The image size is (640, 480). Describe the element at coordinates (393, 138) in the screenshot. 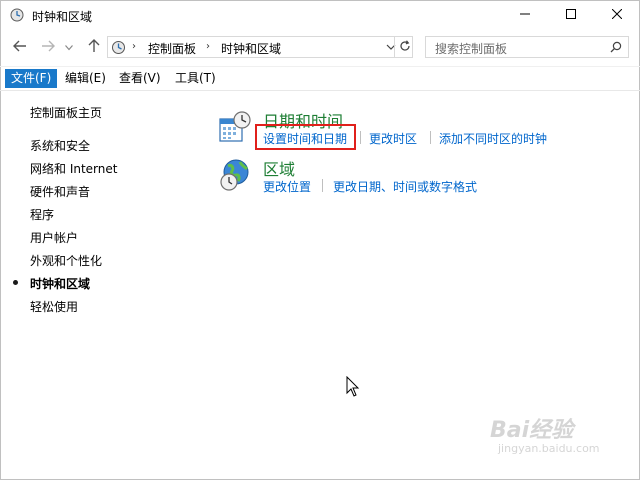

I see `change-time-zone-link: 更改时区` at that location.